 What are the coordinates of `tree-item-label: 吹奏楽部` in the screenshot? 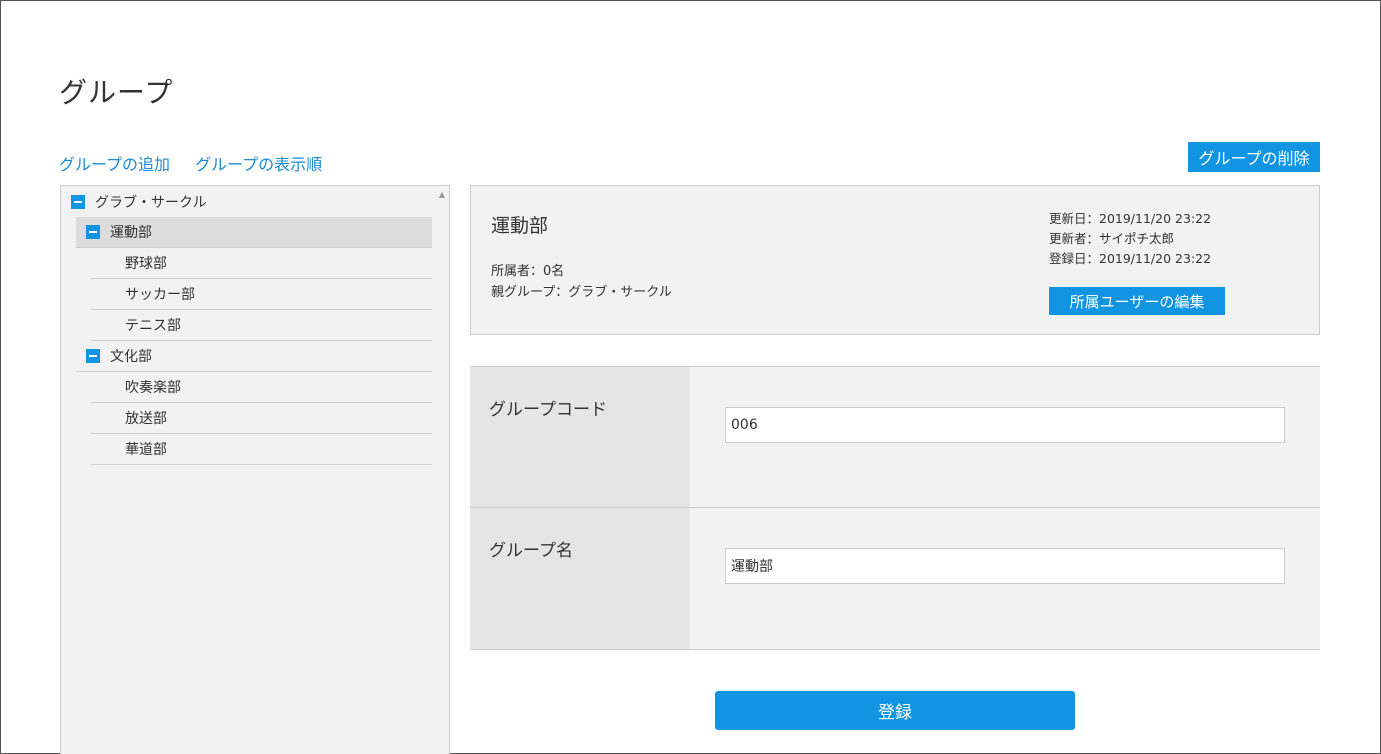 It's located at (153, 388).